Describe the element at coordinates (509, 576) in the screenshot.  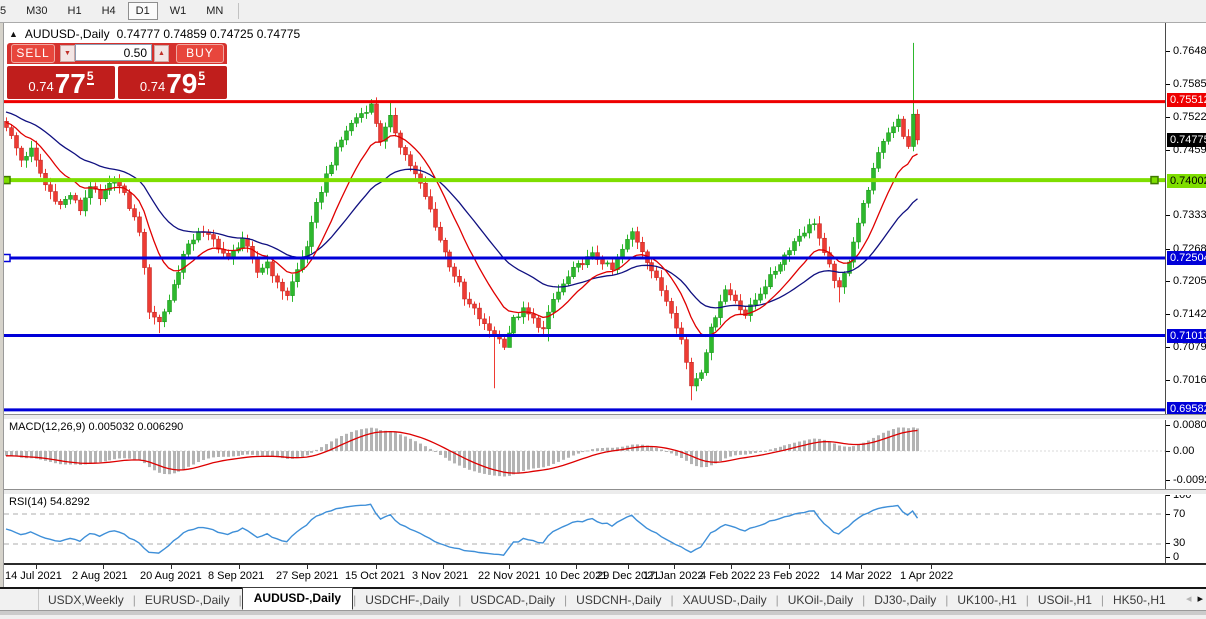
I see `date-label: 22 Nov 2021` at that location.